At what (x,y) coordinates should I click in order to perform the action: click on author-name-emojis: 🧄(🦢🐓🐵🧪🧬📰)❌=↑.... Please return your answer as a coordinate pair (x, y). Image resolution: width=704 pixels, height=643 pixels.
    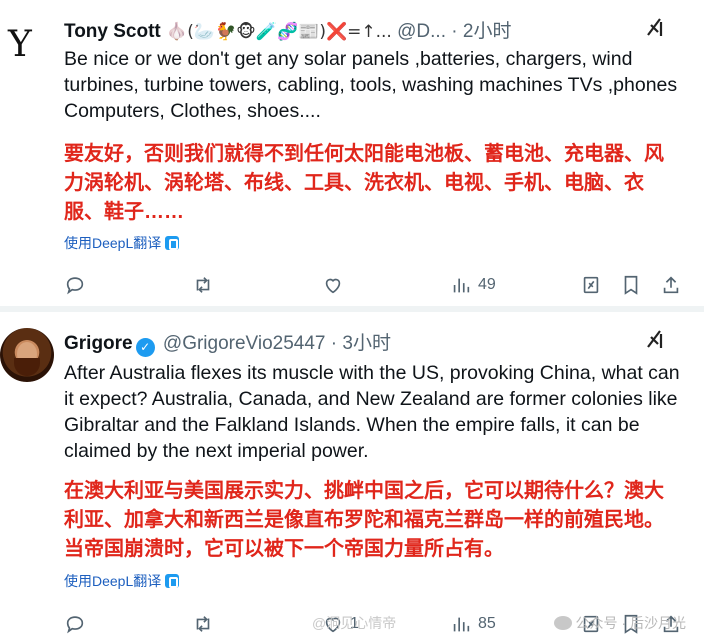
    Looking at the image, I should click on (279, 32).